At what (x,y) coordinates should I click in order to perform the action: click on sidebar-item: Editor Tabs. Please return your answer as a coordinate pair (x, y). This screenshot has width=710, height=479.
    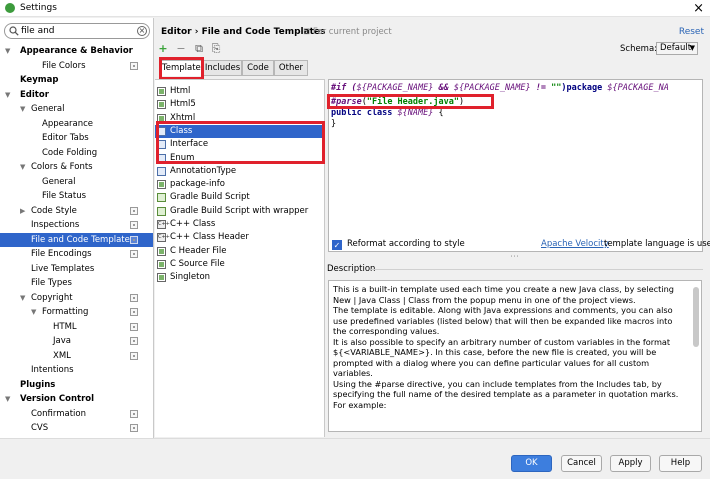
    Looking at the image, I should click on (76, 138).